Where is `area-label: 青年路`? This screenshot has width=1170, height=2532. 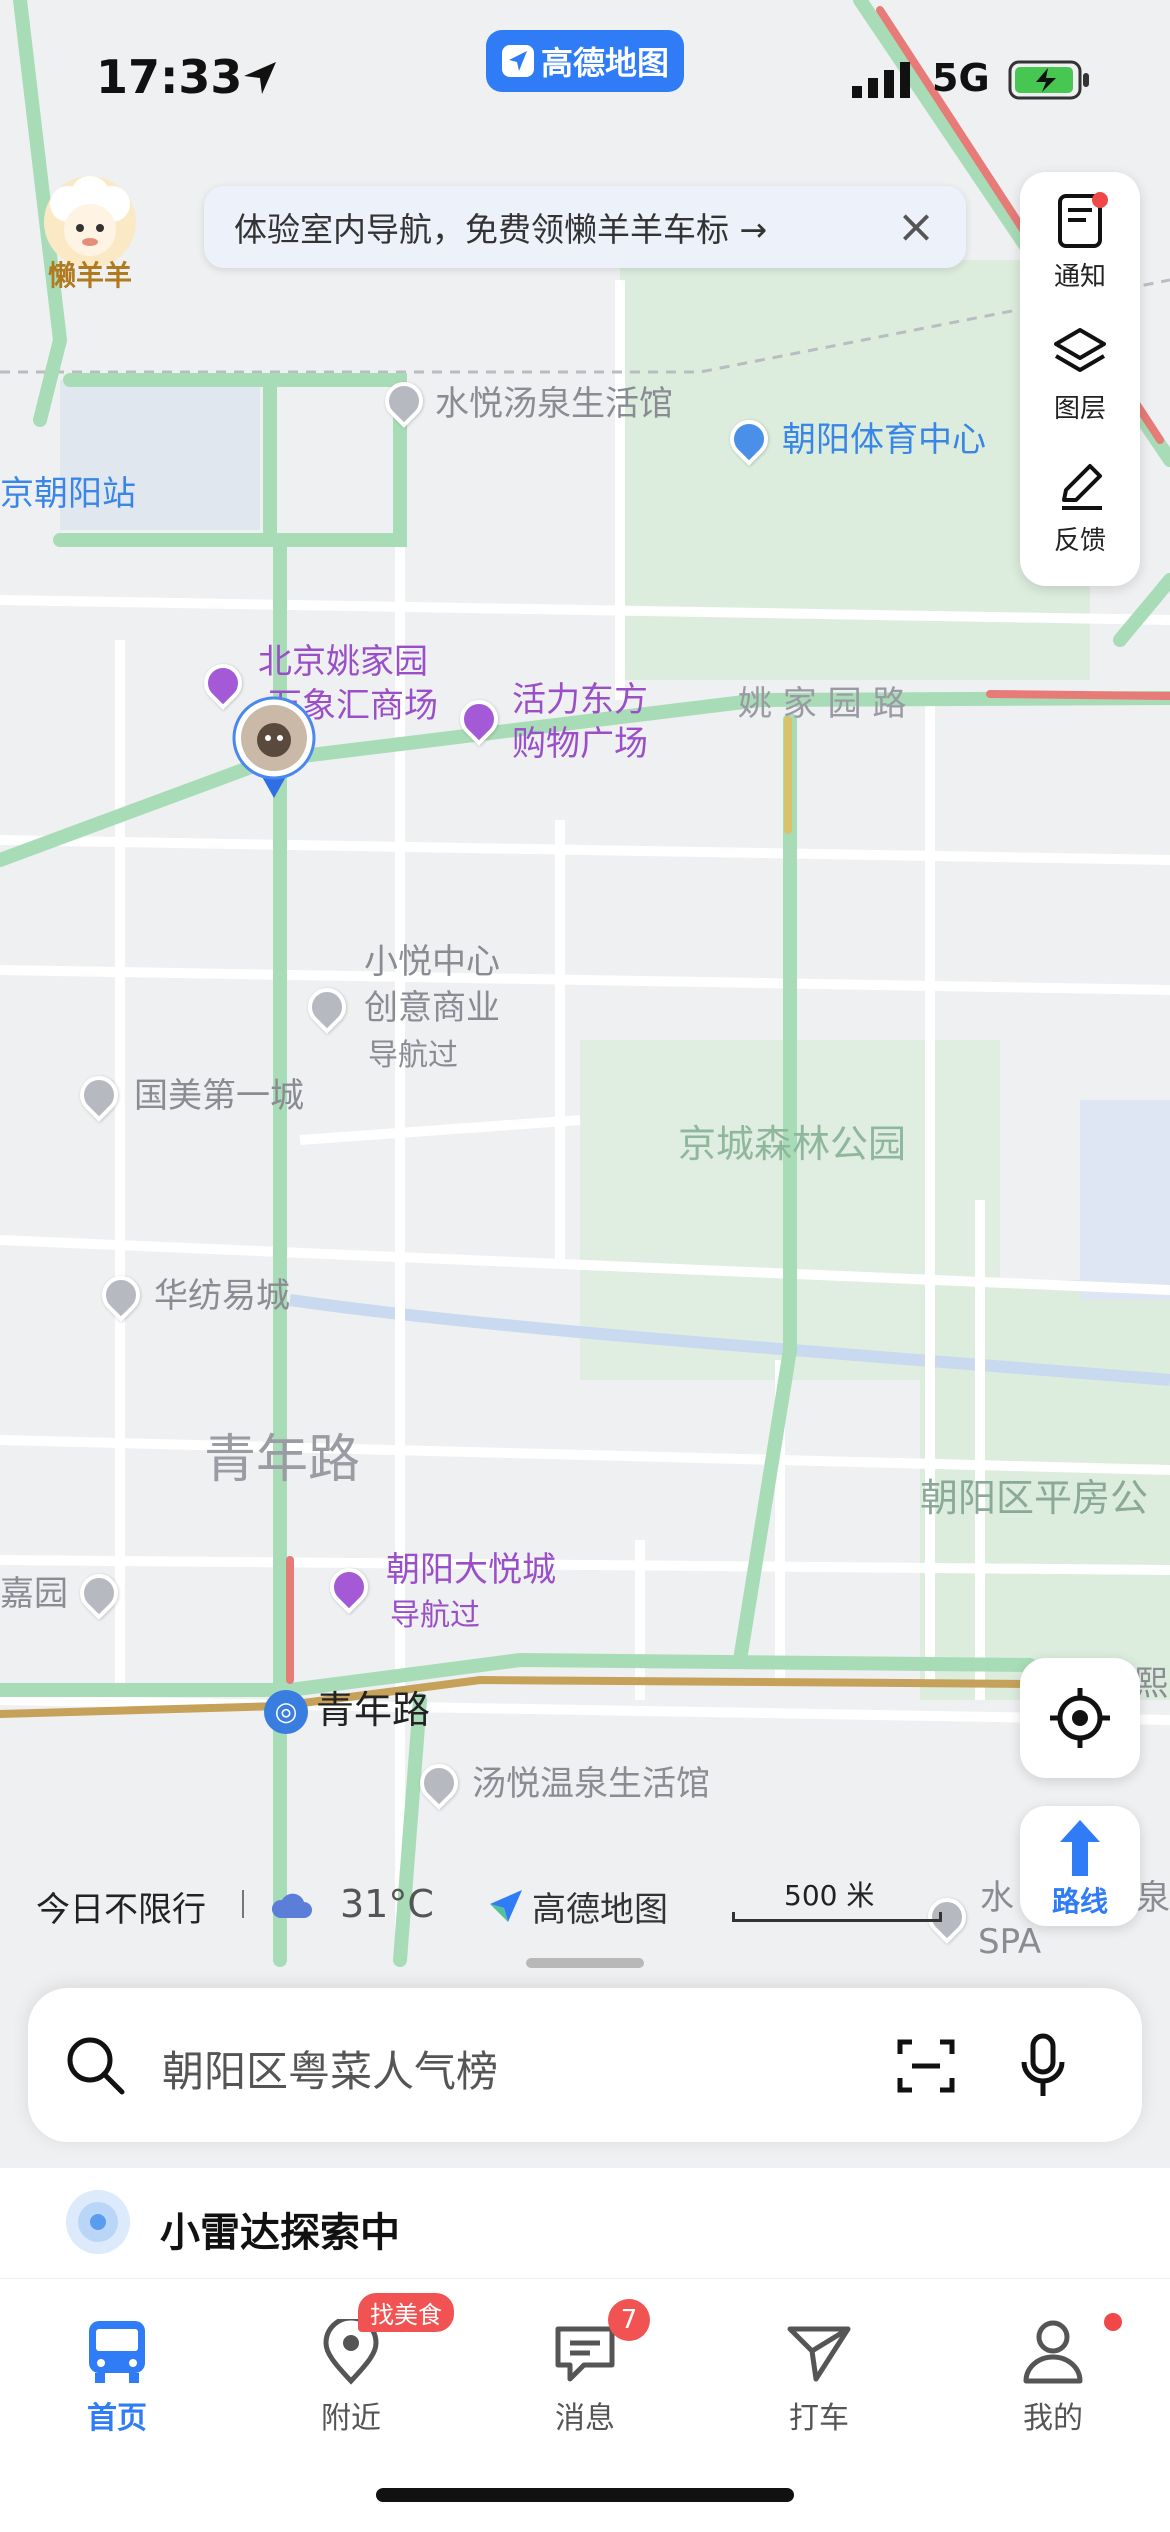 area-label: 青年路 is located at coordinates (282, 1460).